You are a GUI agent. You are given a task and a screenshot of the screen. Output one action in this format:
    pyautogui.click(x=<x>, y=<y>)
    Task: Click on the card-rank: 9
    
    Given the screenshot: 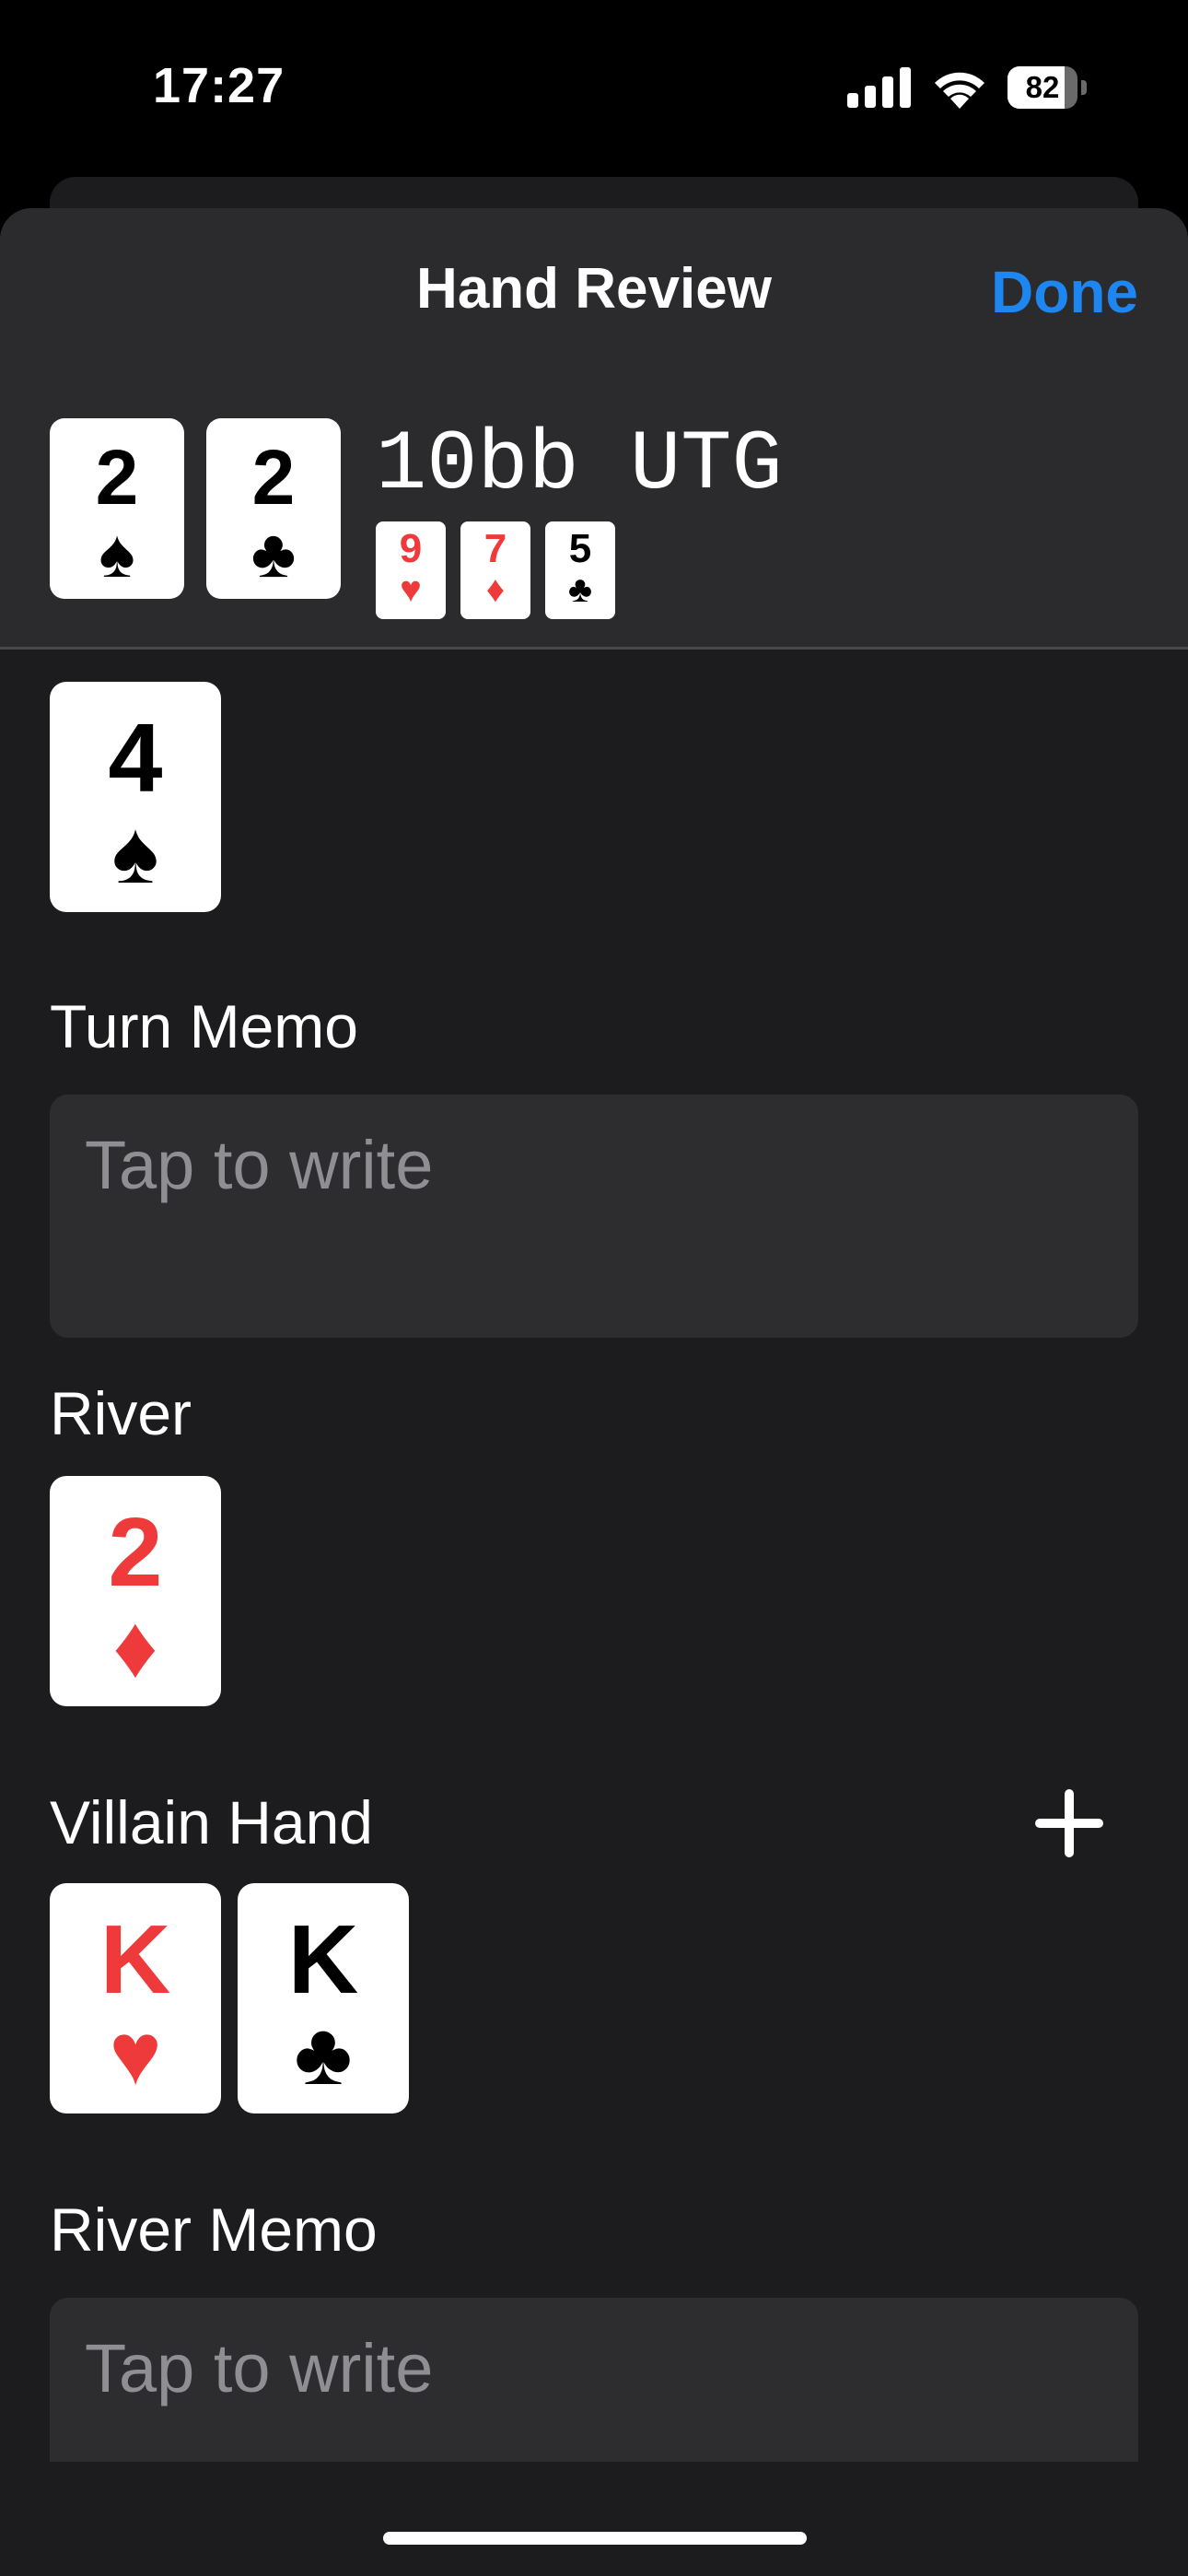 What is the action you would take?
    pyautogui.click(x=411, y=548)
    